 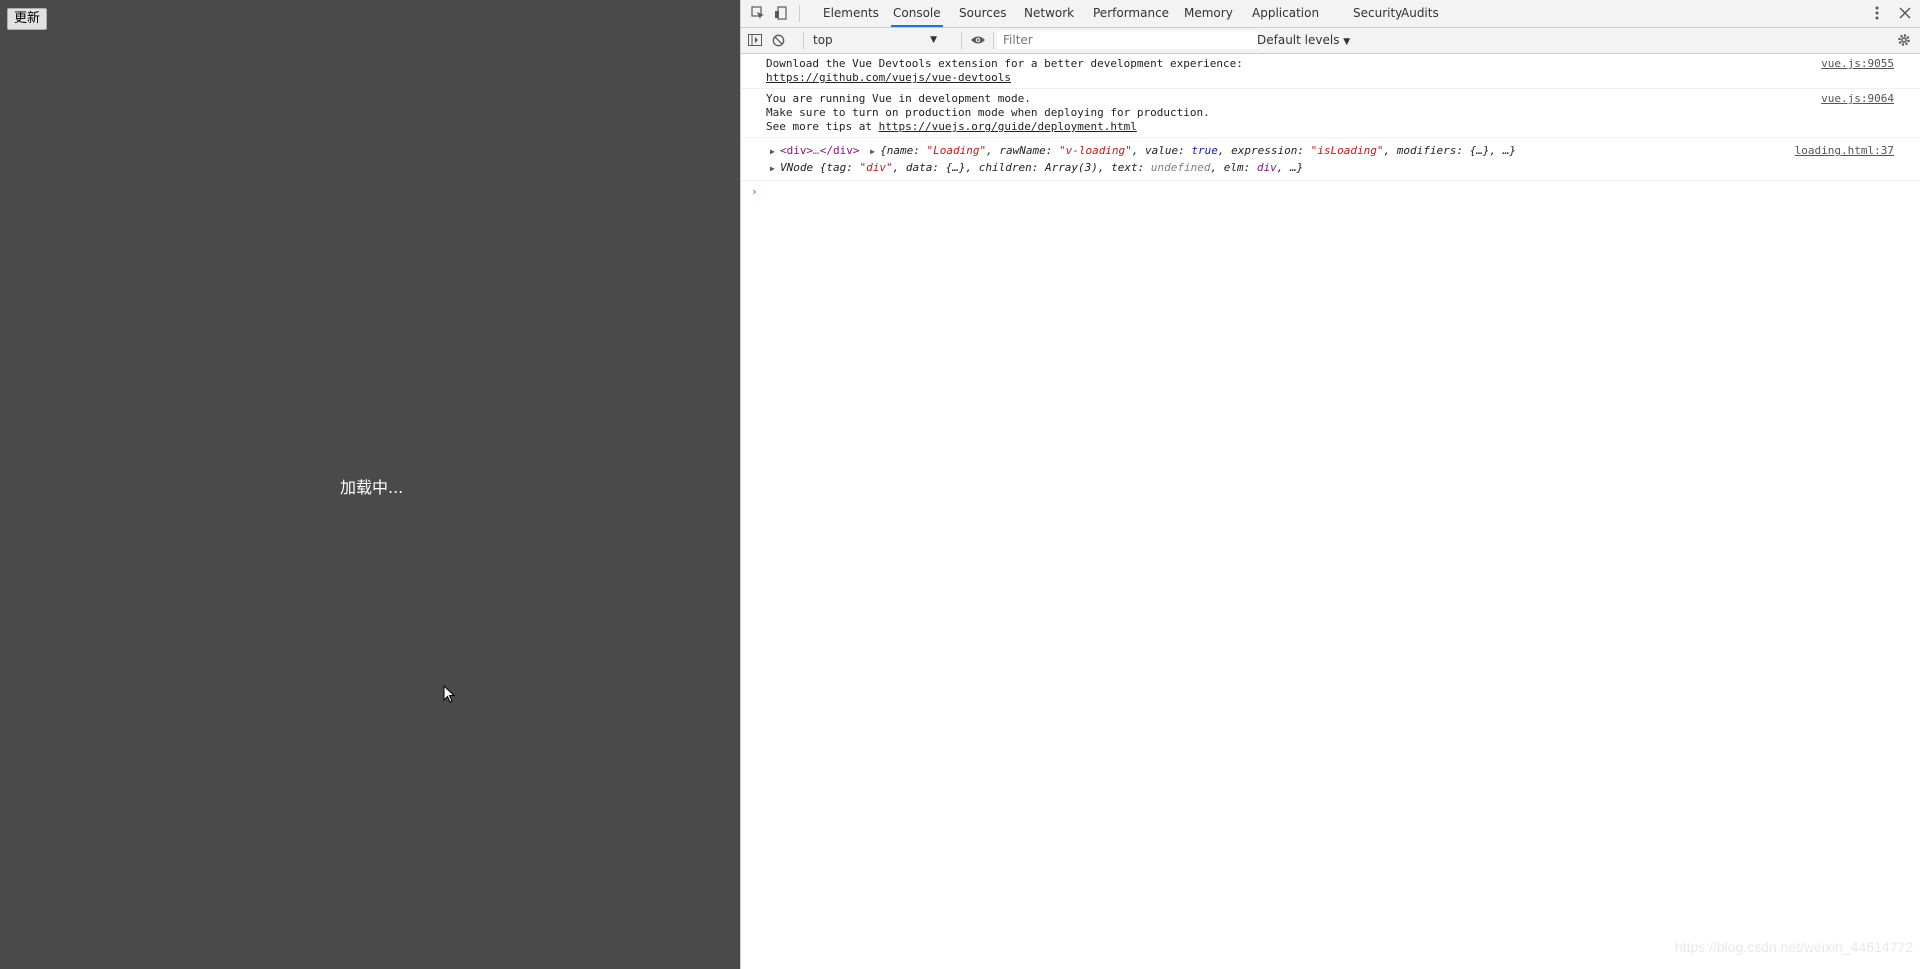 What do you see at coordinates (822, 126) in the screenshot?
I see `message-text: See more tips at` at bounding box center [822, 126].